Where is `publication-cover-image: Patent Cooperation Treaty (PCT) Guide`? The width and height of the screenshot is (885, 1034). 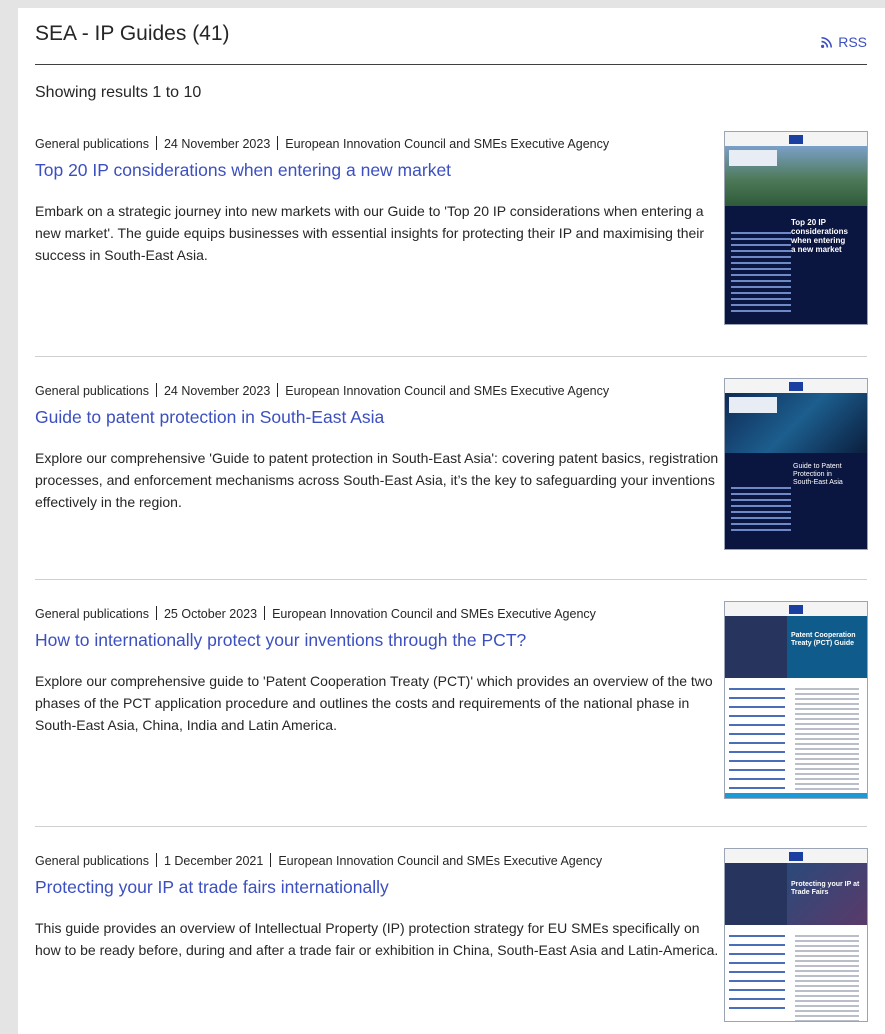
publication-cover-image: Patent Cooperation Treaty (PCT) Guide is located at coordinates (796, 700).